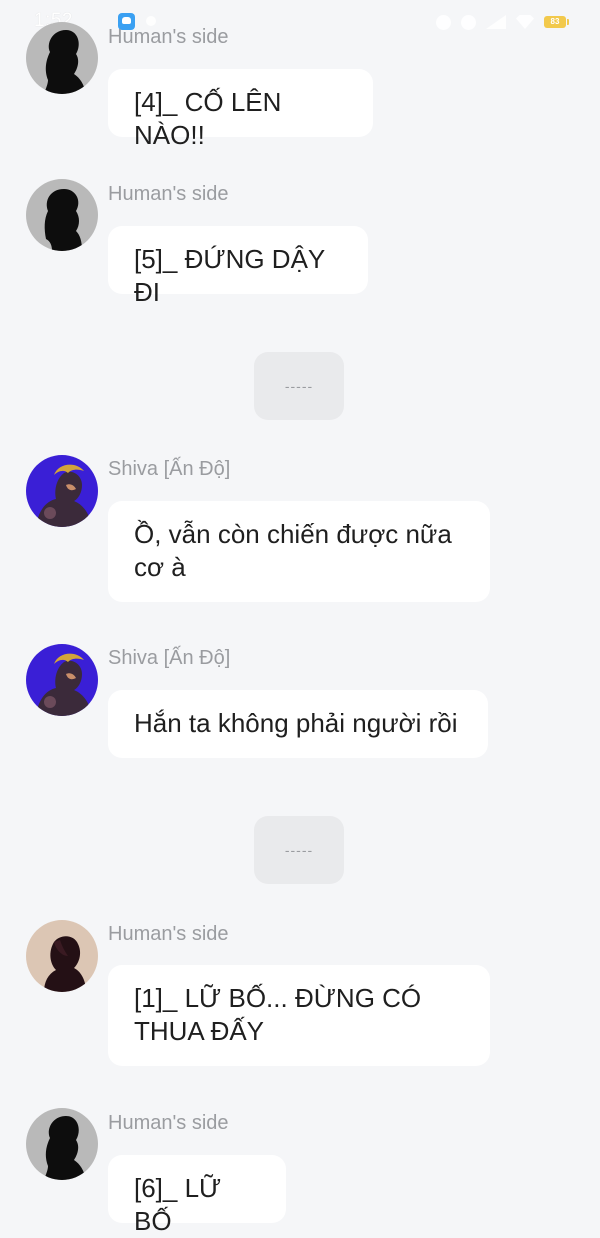  What do you see at coordinates (62, 956) in the screenshot?
I see `silhouette-beige-icon` at bounding box center [62, 956].